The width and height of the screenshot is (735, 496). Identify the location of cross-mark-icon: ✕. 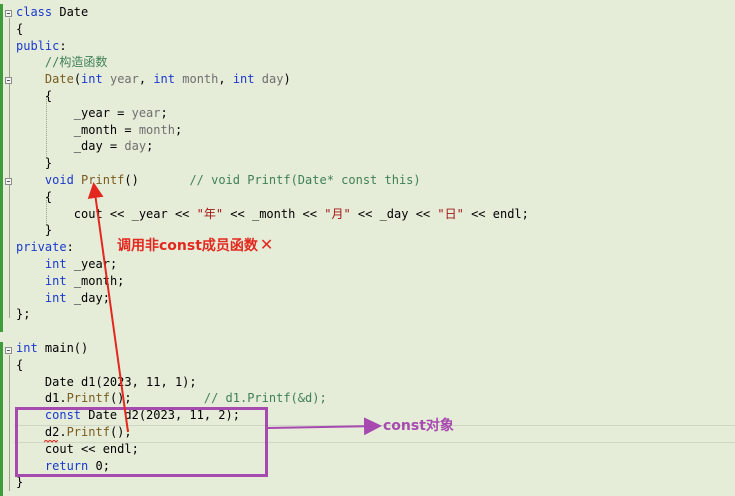
(266, 244).